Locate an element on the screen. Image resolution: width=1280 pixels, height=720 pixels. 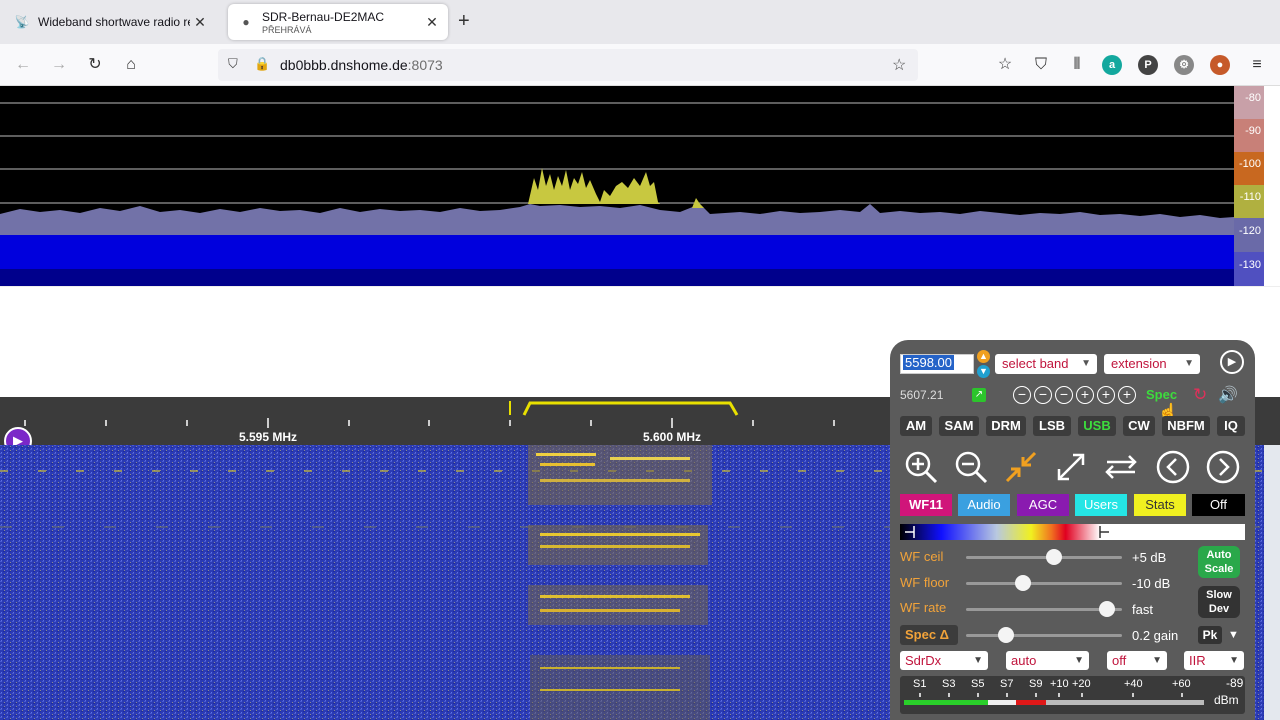
step-down-icon: ▼ is located at coordinates (983, 371).